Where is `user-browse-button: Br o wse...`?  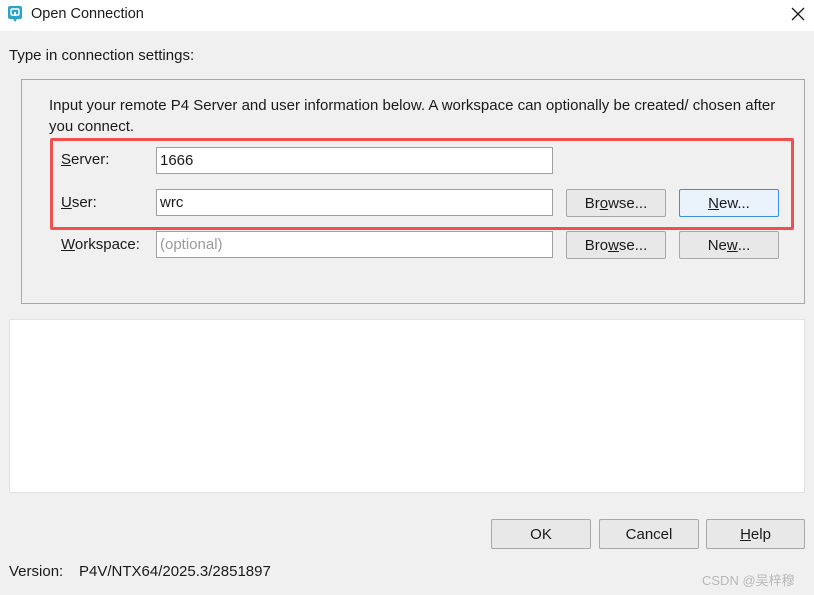 user-browse-button: Br o wse... is located at coordinates (616, 203).